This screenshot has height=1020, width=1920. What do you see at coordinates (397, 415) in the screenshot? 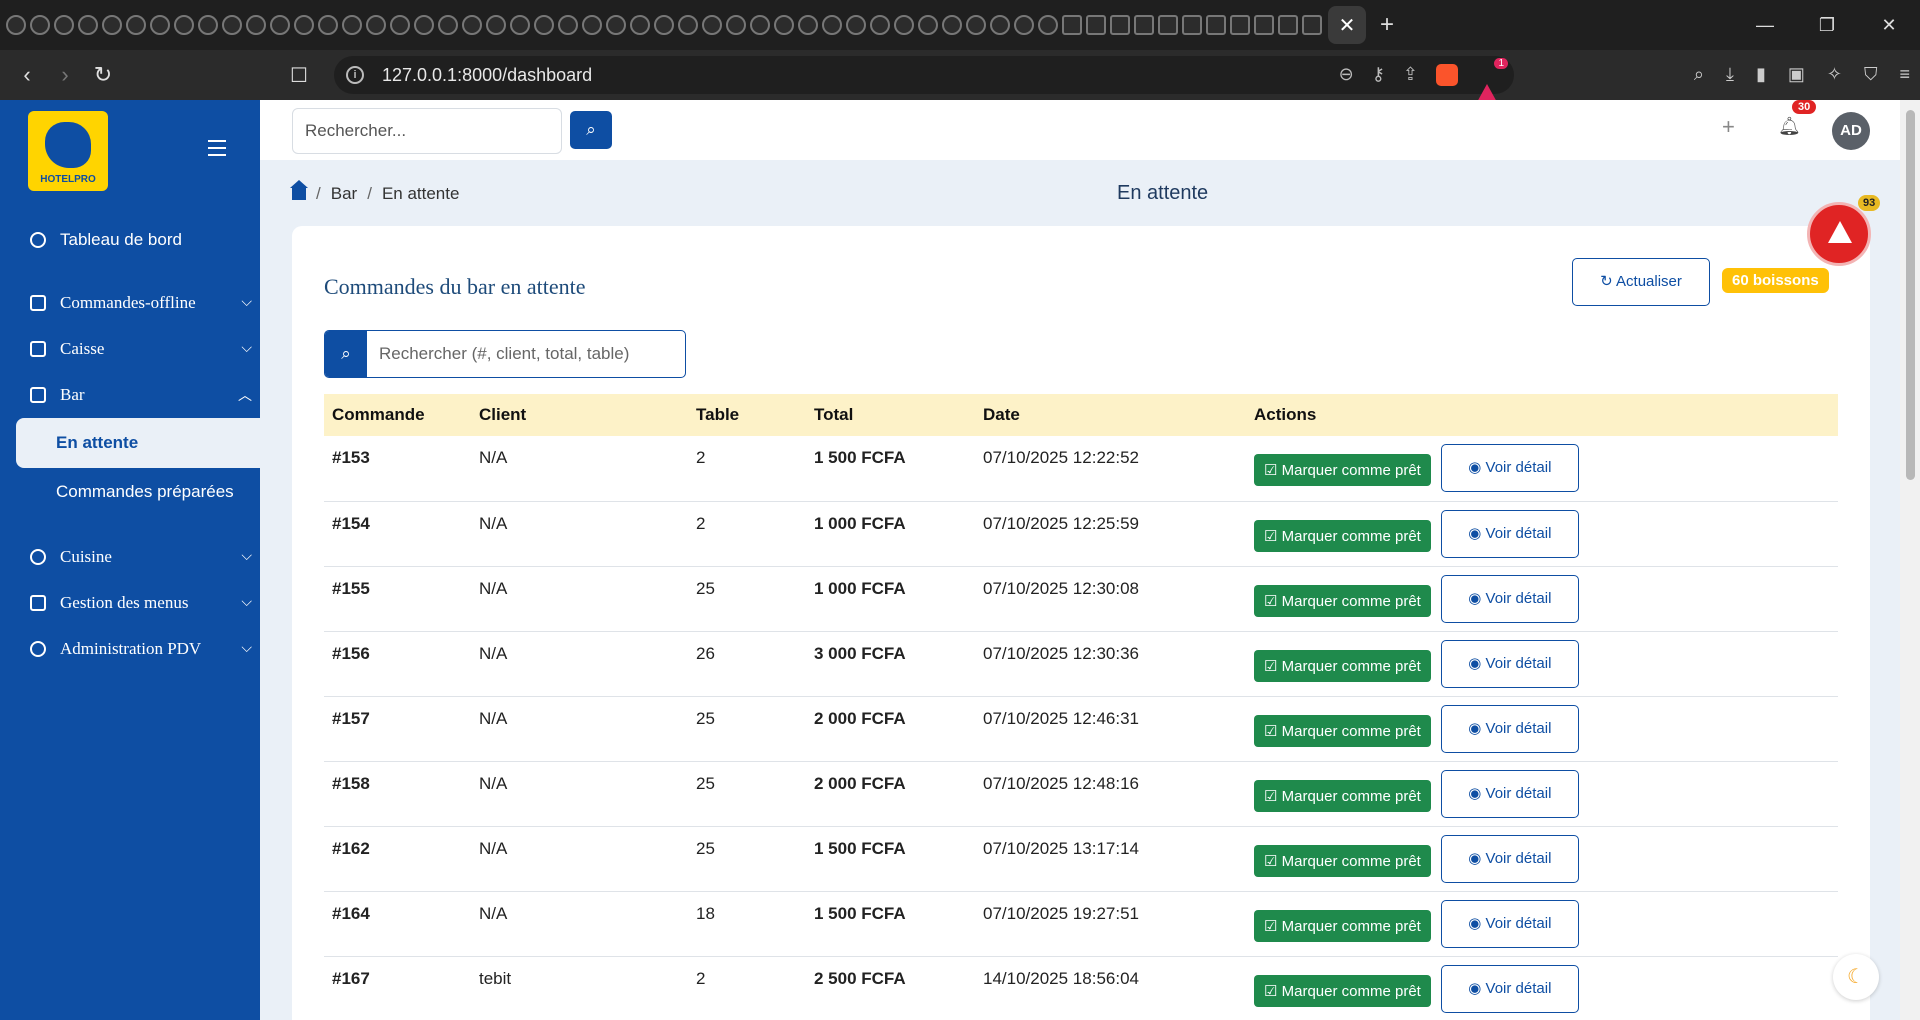
I see `header-commande: Commande` at bounding box center [397, 415].